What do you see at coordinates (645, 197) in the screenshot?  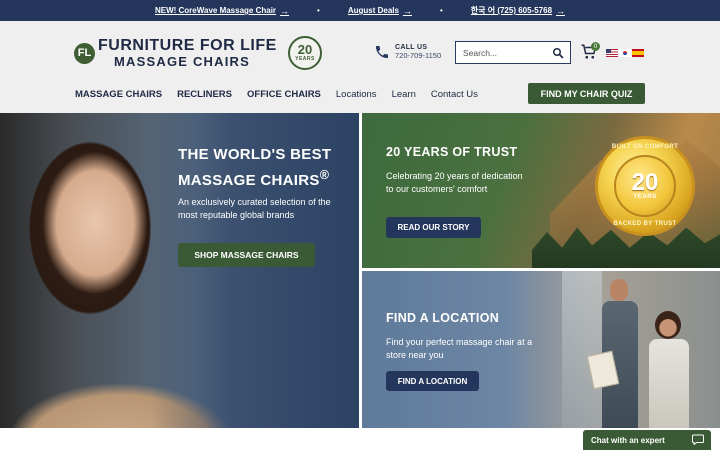 I see `medal-label: YEARS` at bounding box center [645, 197].